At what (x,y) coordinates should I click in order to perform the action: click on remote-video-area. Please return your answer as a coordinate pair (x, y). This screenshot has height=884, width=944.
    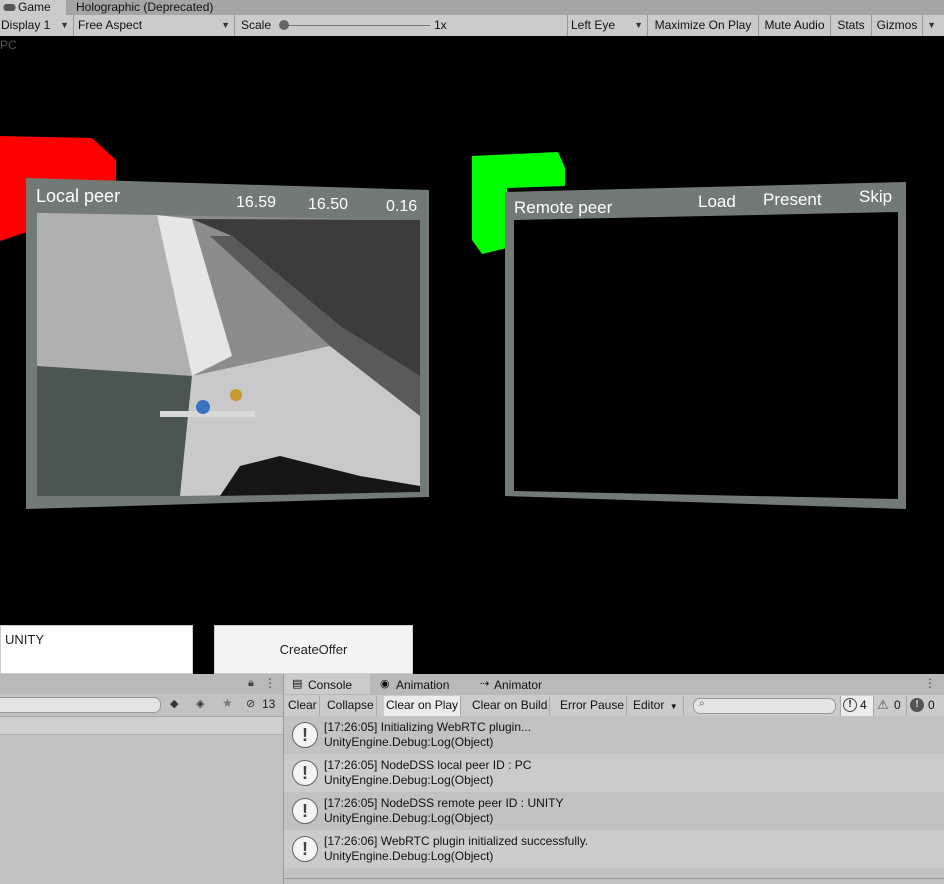
    Looking at the image, I should click on (706, 355).